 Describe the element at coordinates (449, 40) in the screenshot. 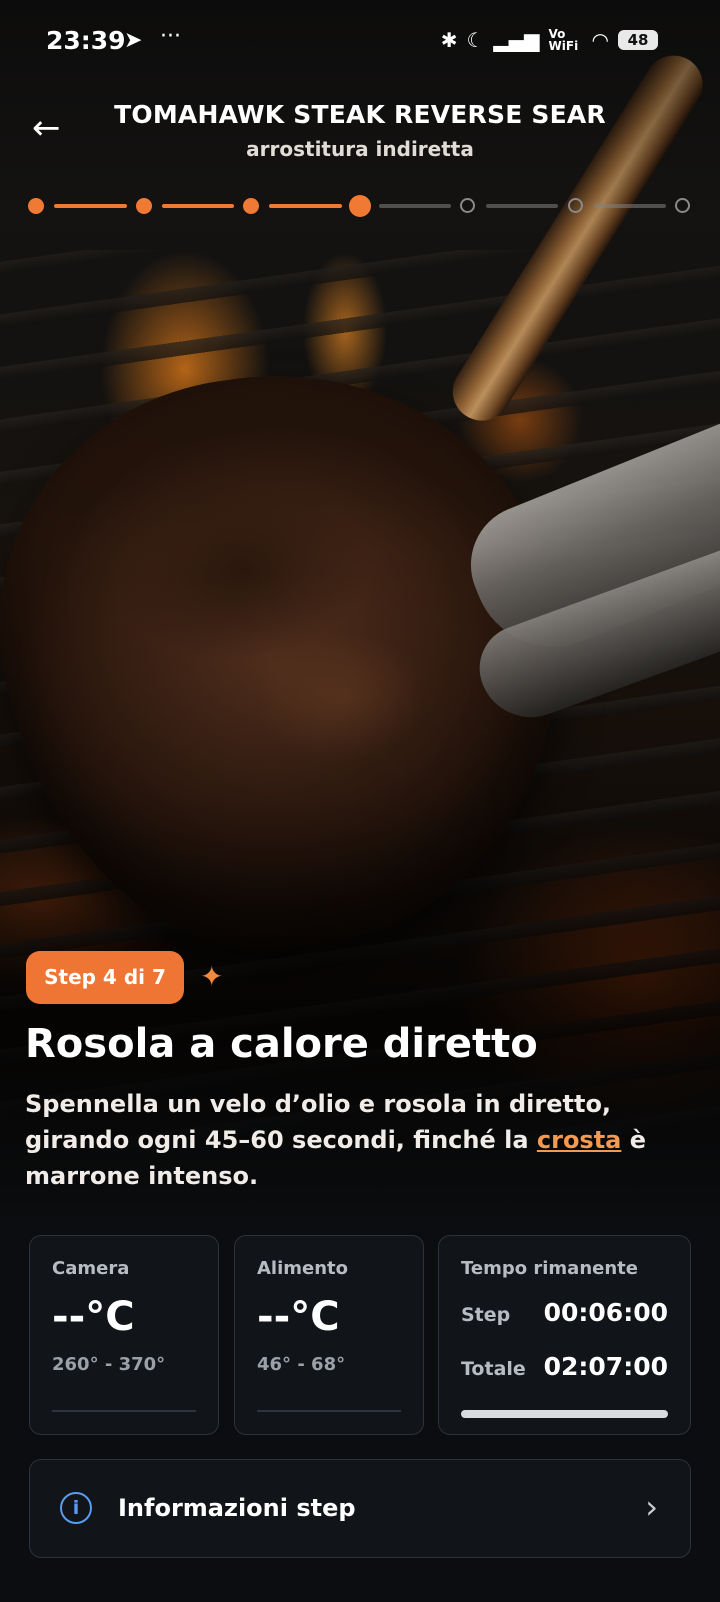

I see `bluetooth-icon: ✱` at that location.